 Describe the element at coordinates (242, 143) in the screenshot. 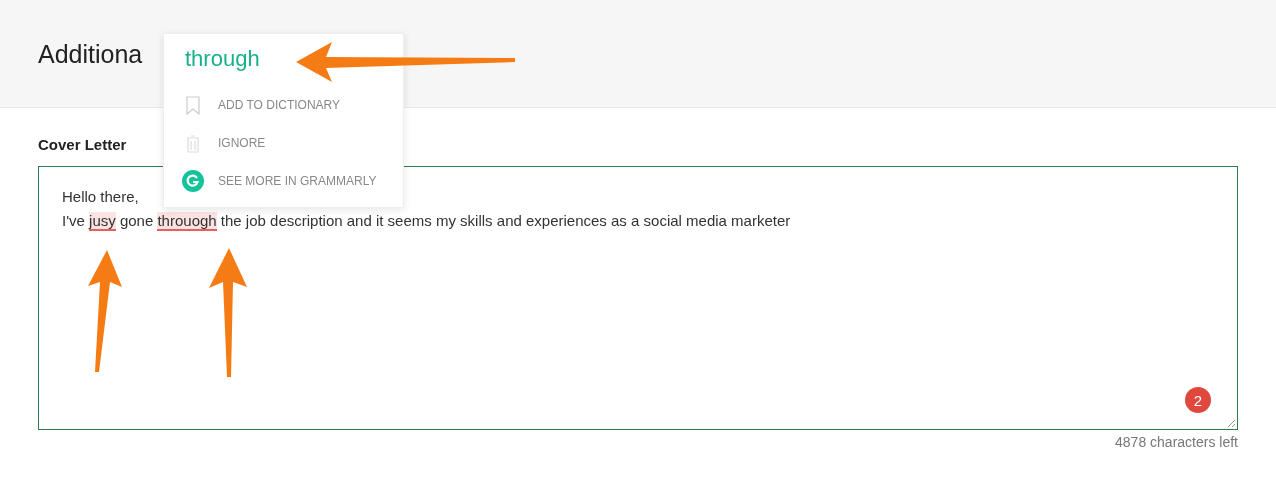

I see `menu-item: IGNORE` at that location.